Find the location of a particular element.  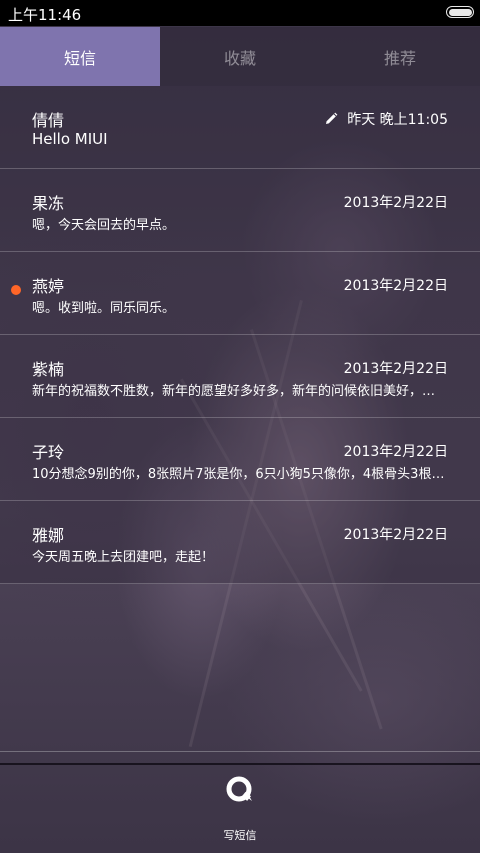

contact-name: 紫楠 is located at coordinates (48, 369).